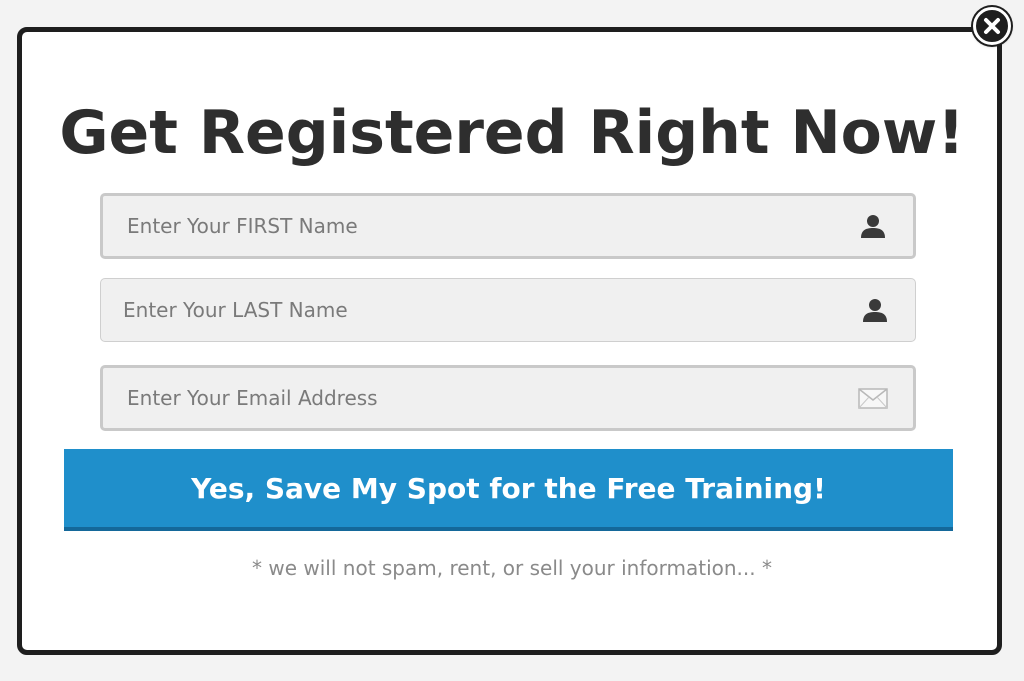  Describe the element at coordinates (473, 310) in the screenshot. I see `last-name-input` at that location.